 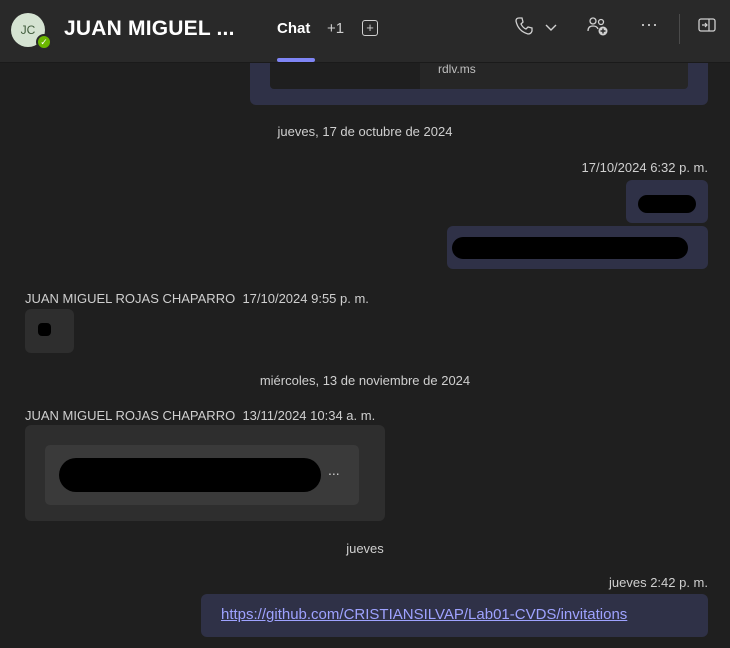 What do you see at coordinates (296, 60) in the screenshot?
I see `tab-active-indicator` at bounding box center [296, 60].